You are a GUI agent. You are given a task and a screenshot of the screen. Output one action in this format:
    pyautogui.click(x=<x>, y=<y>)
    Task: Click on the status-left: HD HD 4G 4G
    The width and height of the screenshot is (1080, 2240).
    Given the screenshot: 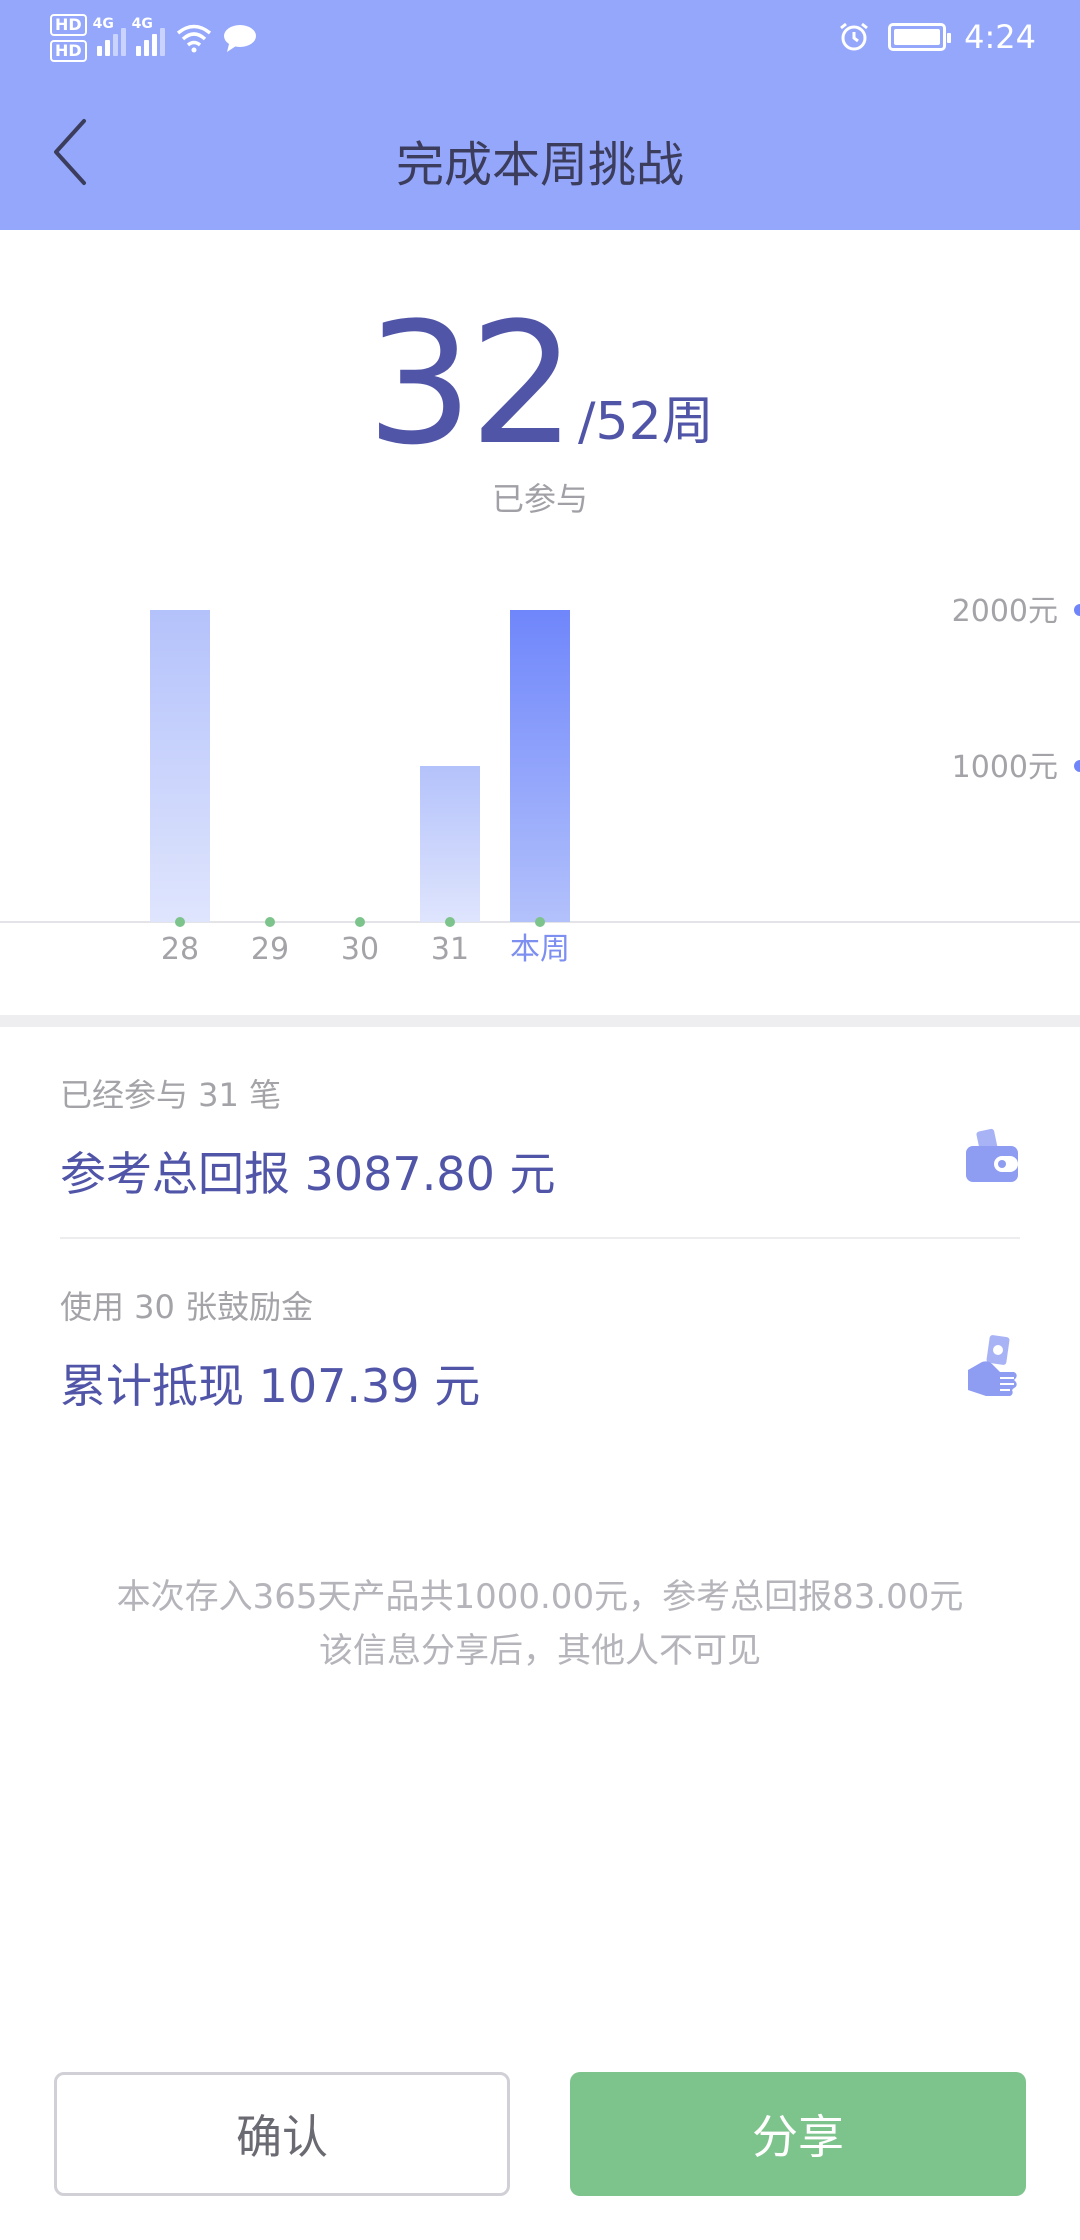 What is the action you would take?
    pyautogui.click(x=153, y=38)
    